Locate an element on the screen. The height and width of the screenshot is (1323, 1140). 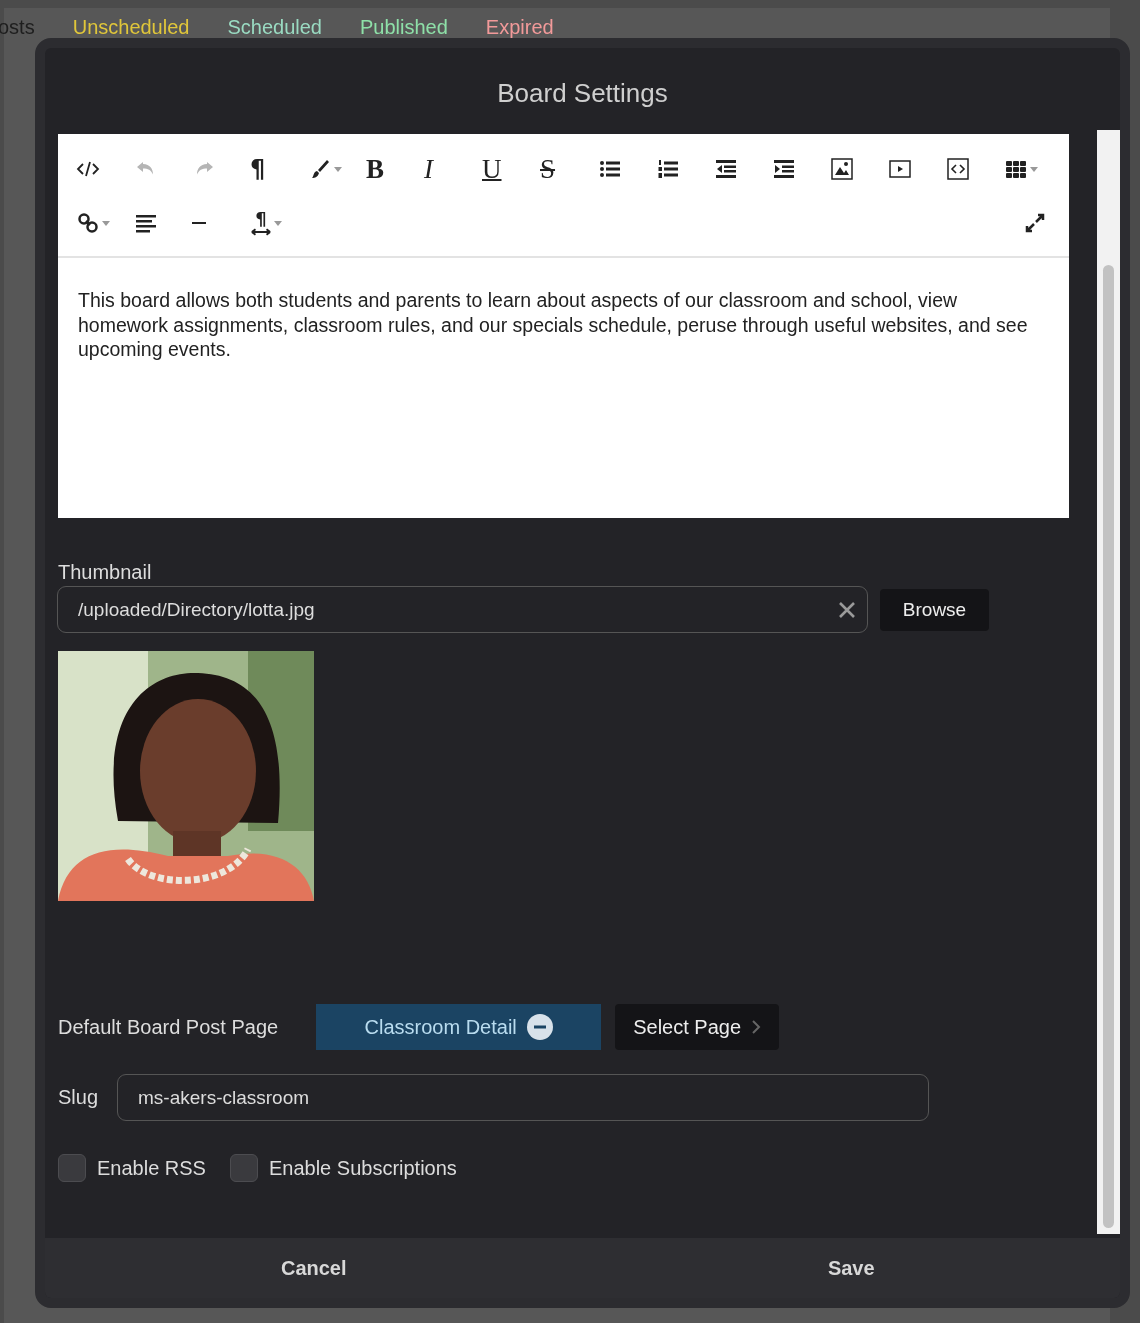
dialog-button: Cancel is located at coordinates (314, 1268).